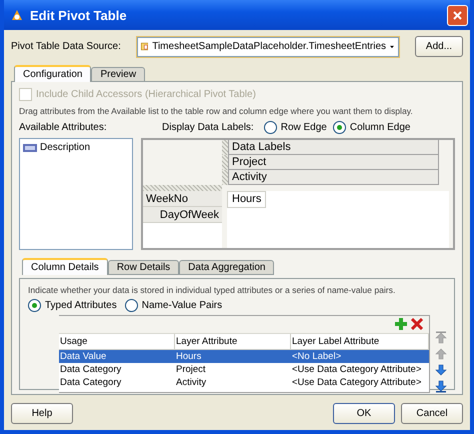  What do you see at coordinates (212, 290) in the screenshot?
I see `hint-text: Indicate whether your data is stored in individual typed attributes or a series of name-value pairs.` at bounding box center [212, 290].